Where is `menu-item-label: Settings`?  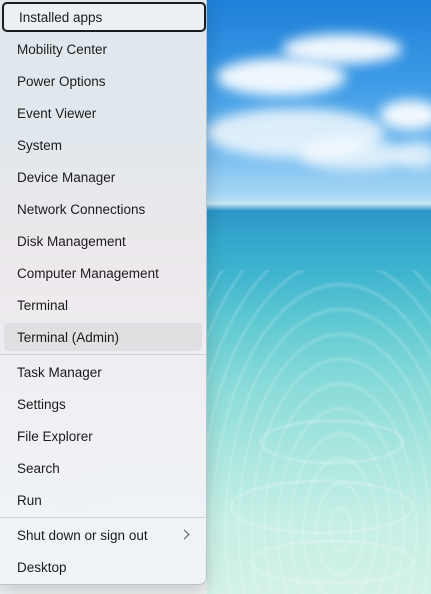 menu-item-label: Settings is located at coordinates (41, 404).